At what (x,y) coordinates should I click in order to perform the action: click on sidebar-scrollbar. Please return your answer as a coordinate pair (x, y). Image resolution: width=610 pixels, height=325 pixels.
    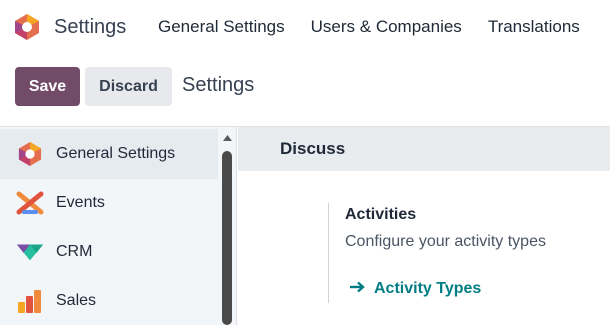
    Looking at the image, I should click on (227, 226).